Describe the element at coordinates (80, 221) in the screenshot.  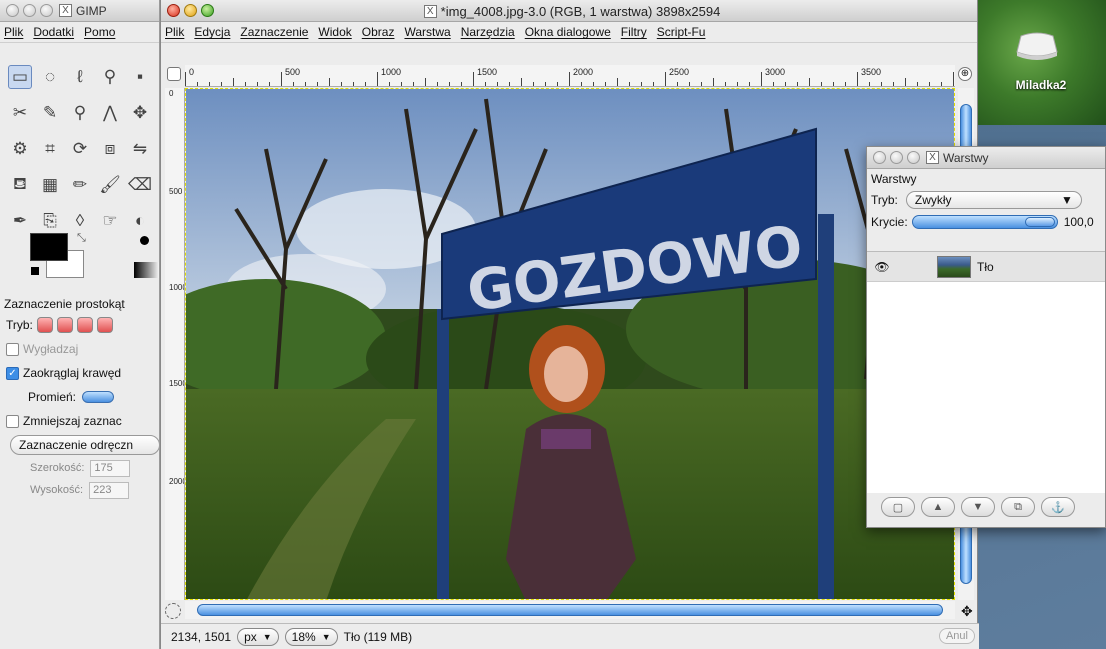
I see `blur-tool-icon: ◊` at that location.